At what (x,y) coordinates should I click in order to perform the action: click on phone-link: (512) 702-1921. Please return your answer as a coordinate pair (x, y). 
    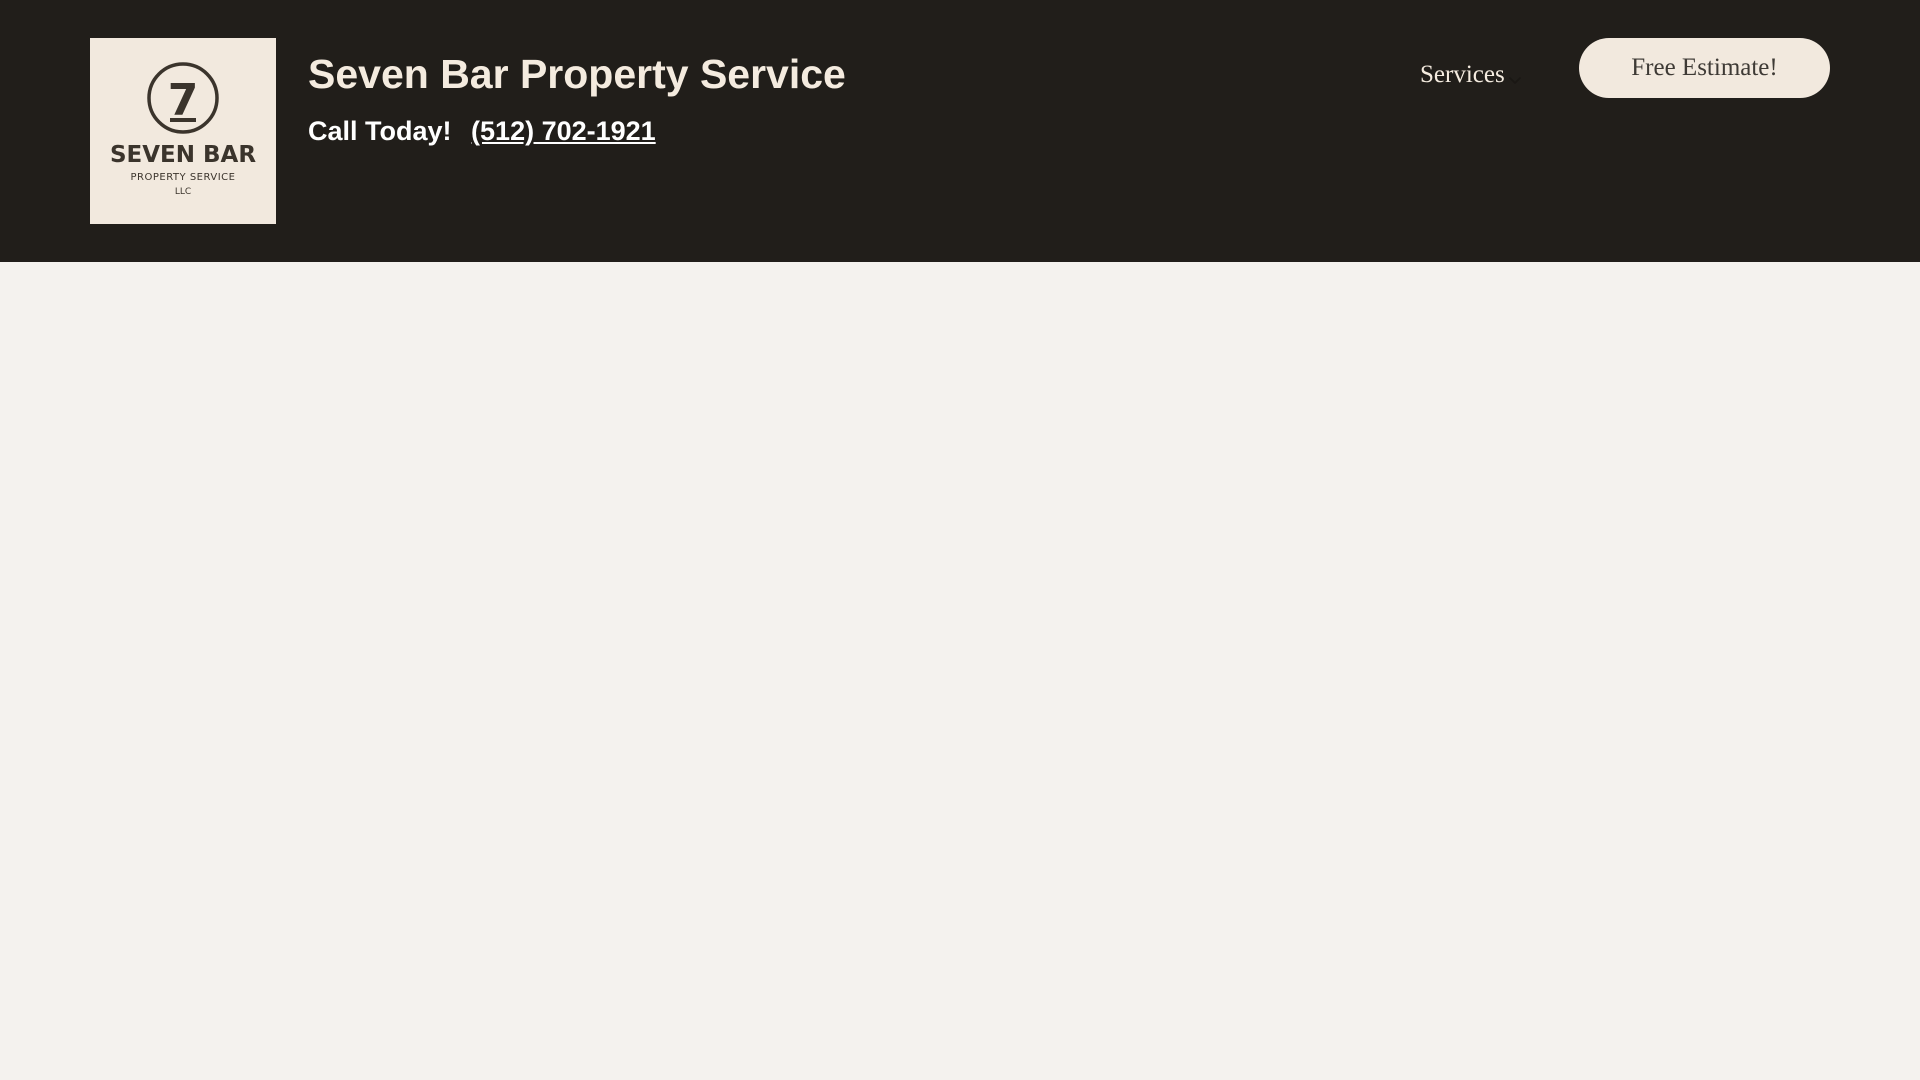
    Looking at the image, I should click on (563, 131).